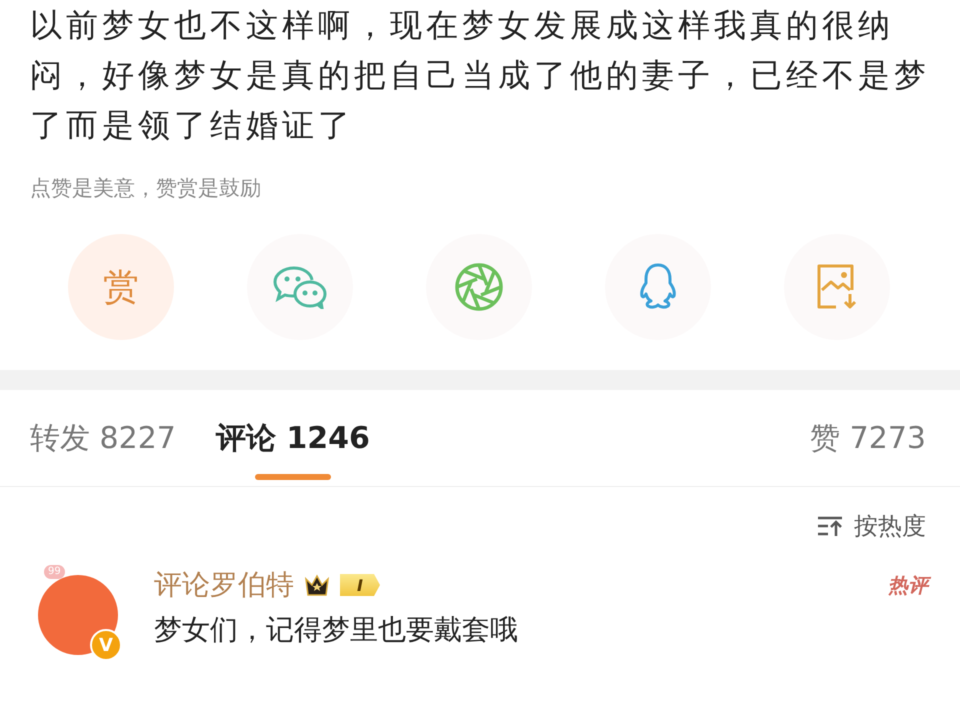 This screenshot has width=960, height=721. What do you see at coordinates (360, 585) in the screenshot?
I see `level-badge: I` at bounding box center [360, 585].